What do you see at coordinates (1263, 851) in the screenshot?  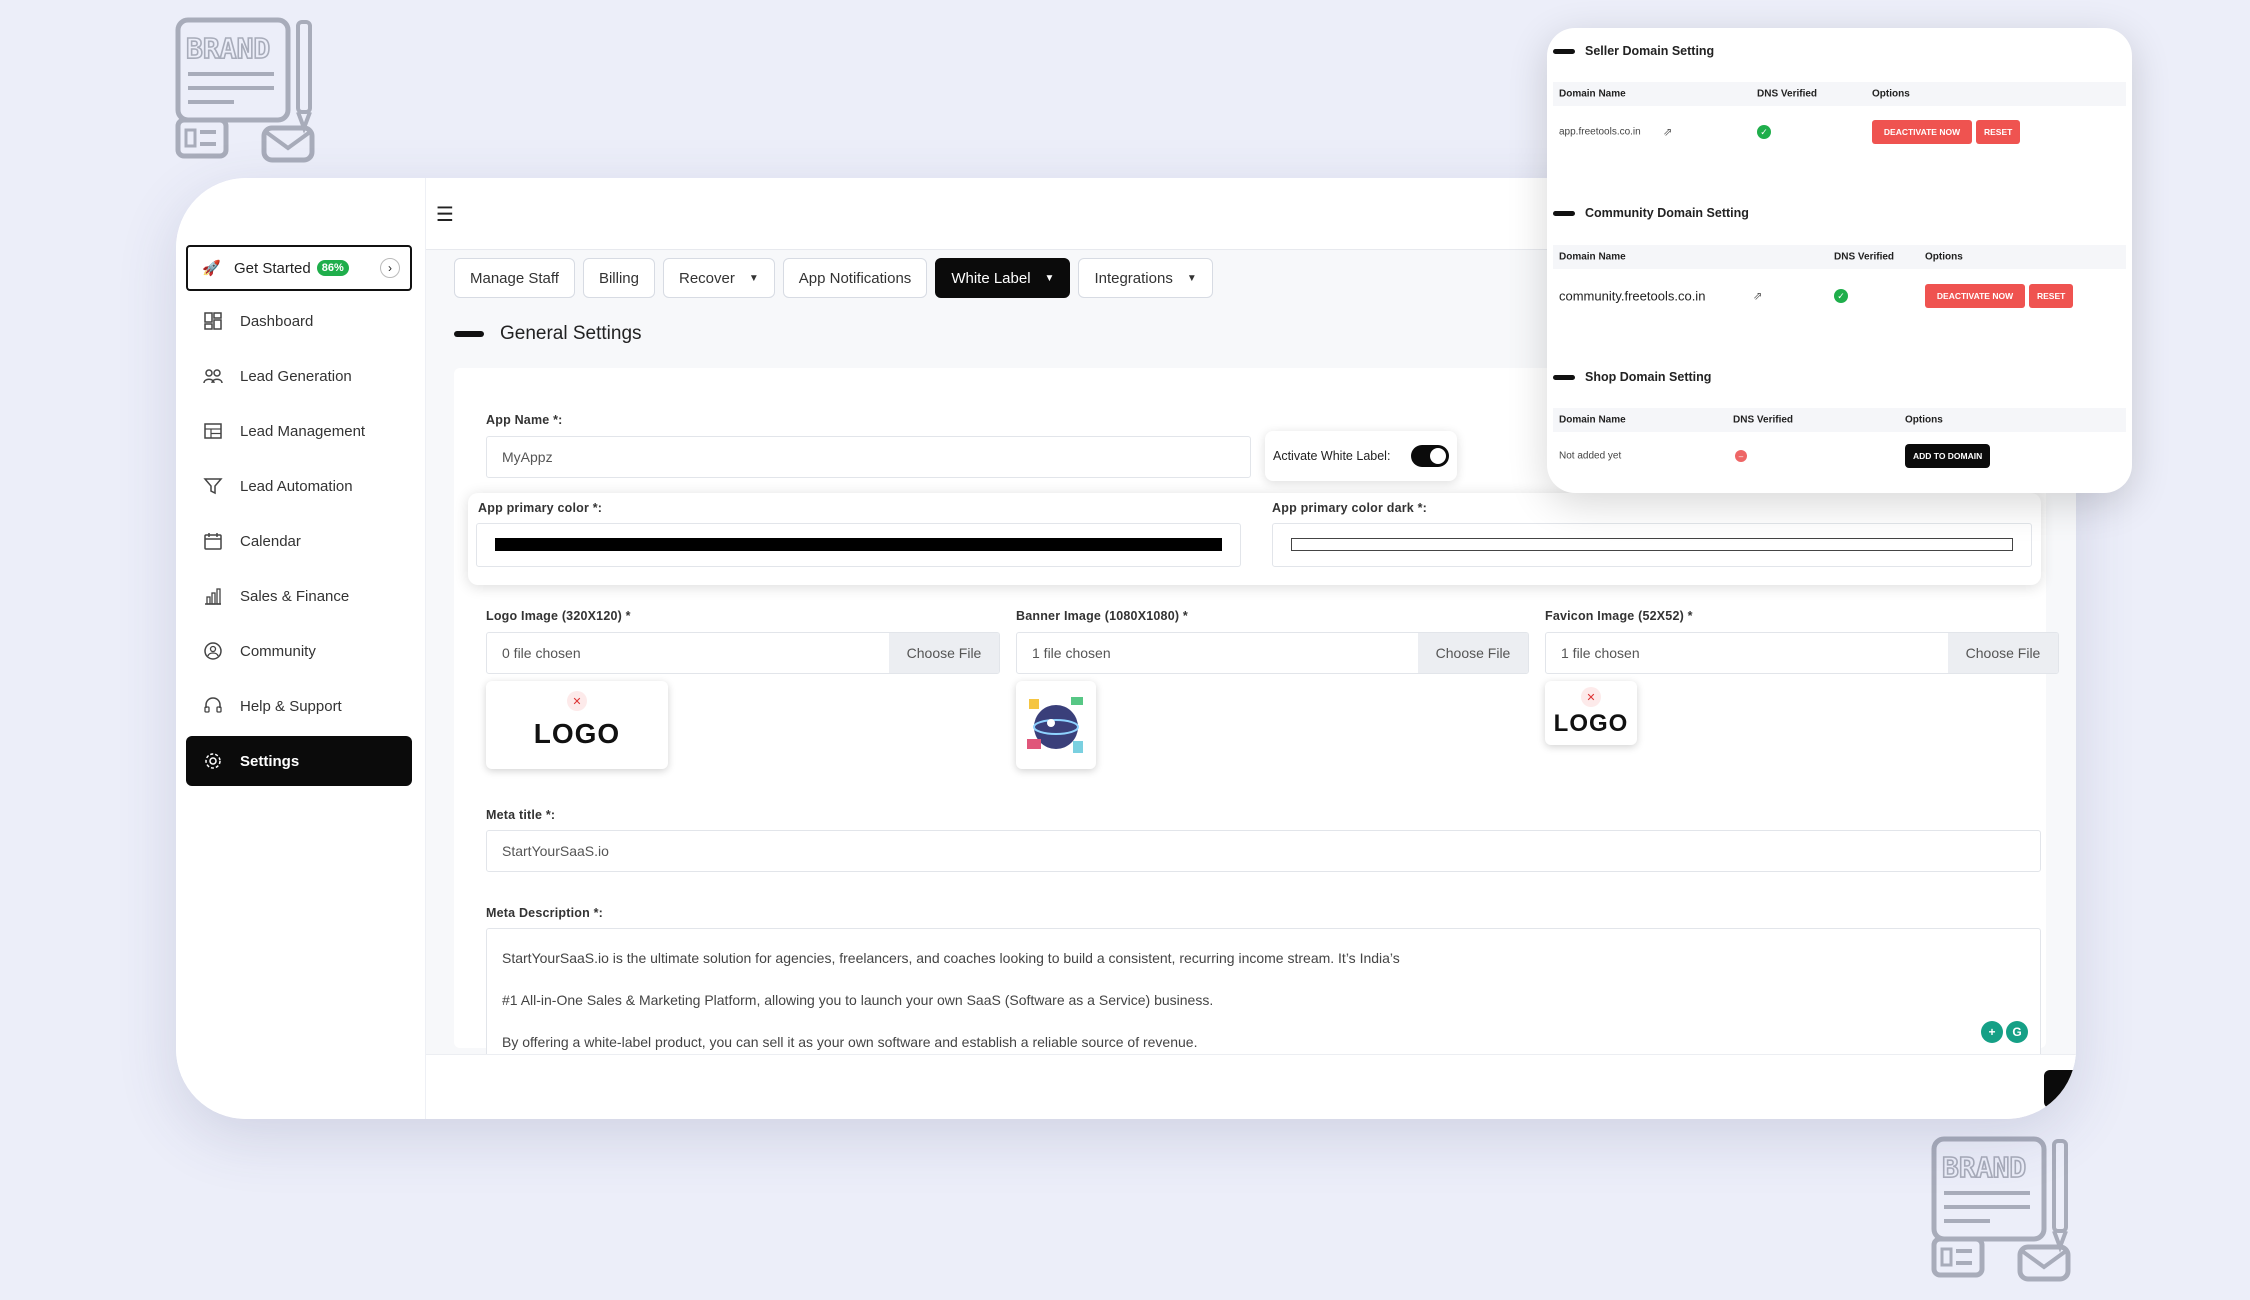 I see `meta-title-input: StartYourSaaS.io` at bounding box center [1263, 851].